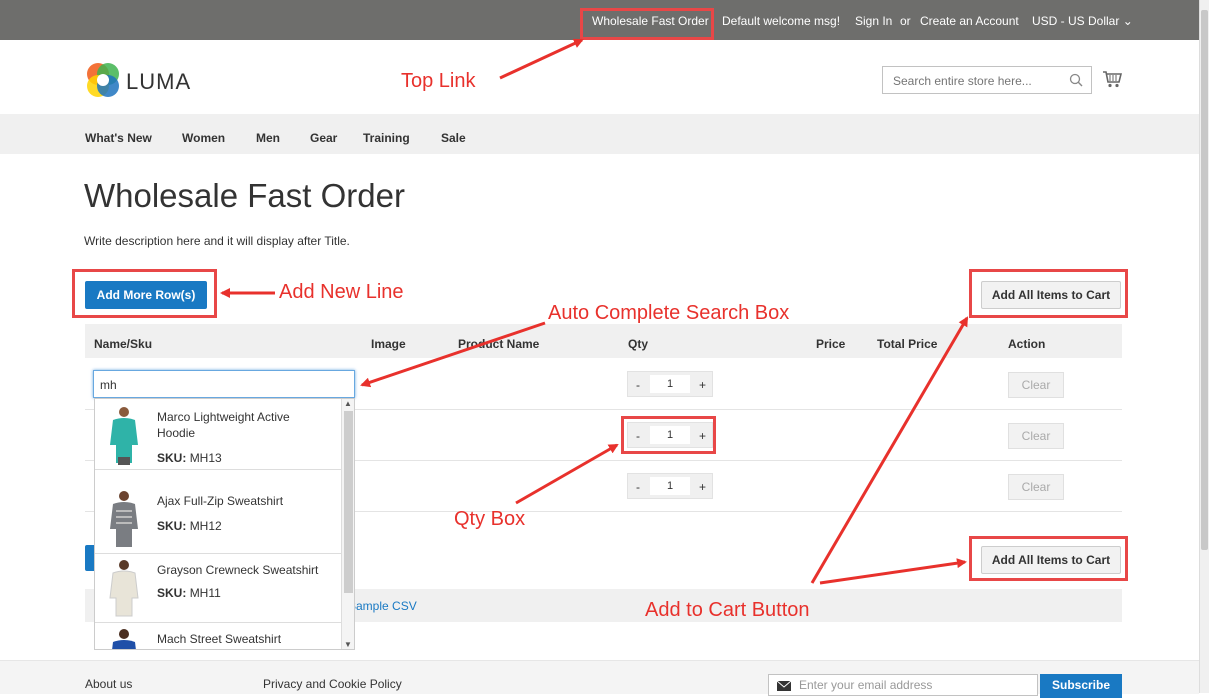 Image resolution: width=1209 pixels, height=698 pixels. I want to click on annotation-top-link: Top Link, so click(438, 81).